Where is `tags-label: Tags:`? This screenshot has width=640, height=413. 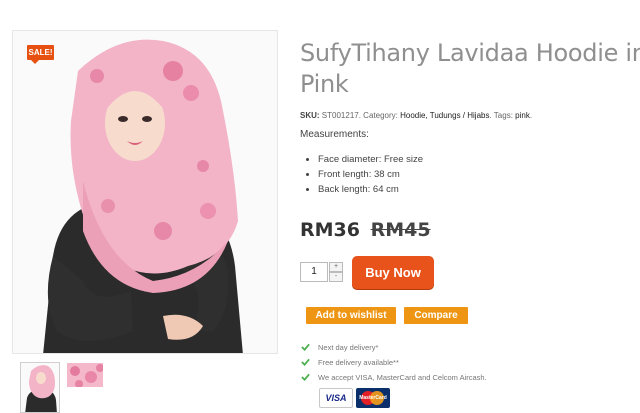 tags-label: Tags: is located at coordinates (503, 115).